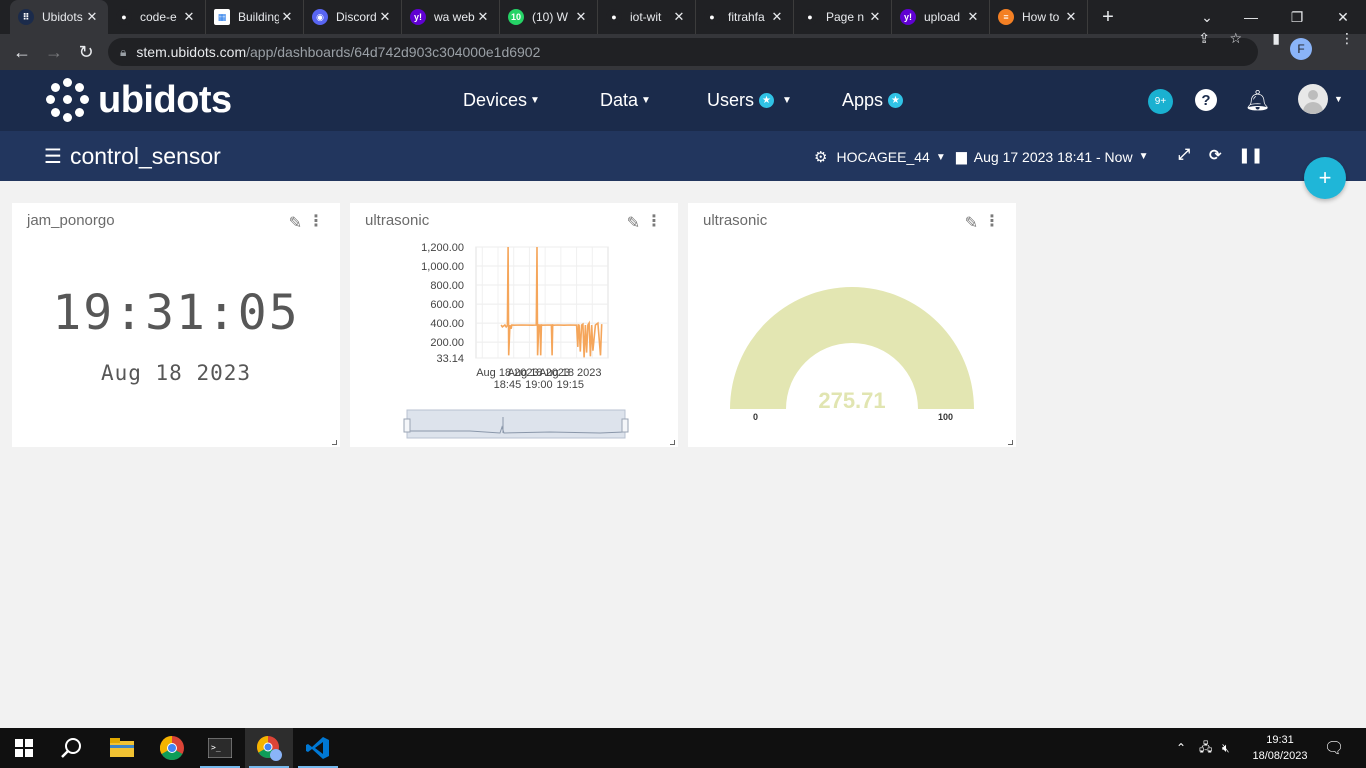  I want to click on chrome-icon, so click(172, 748).